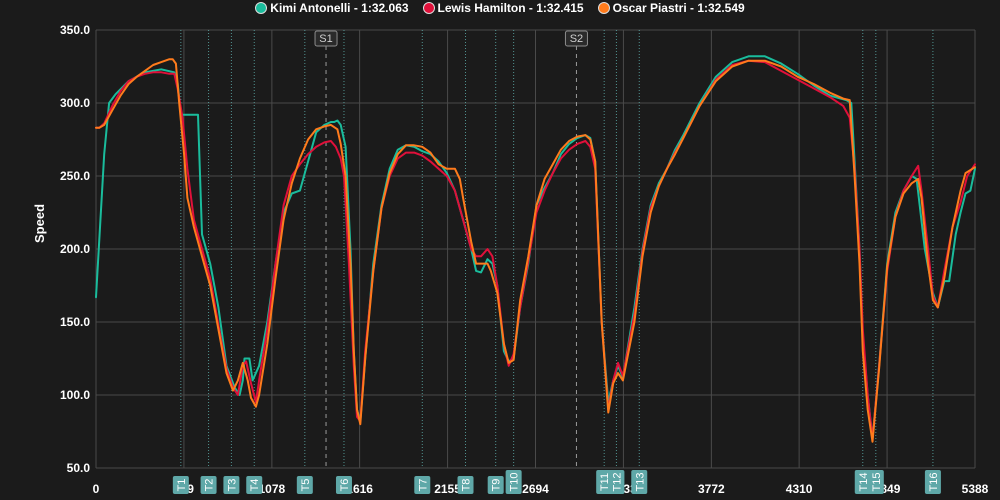 The image size is (1000, 500). I want to click on turn-badge: T5, so click(304, 485).